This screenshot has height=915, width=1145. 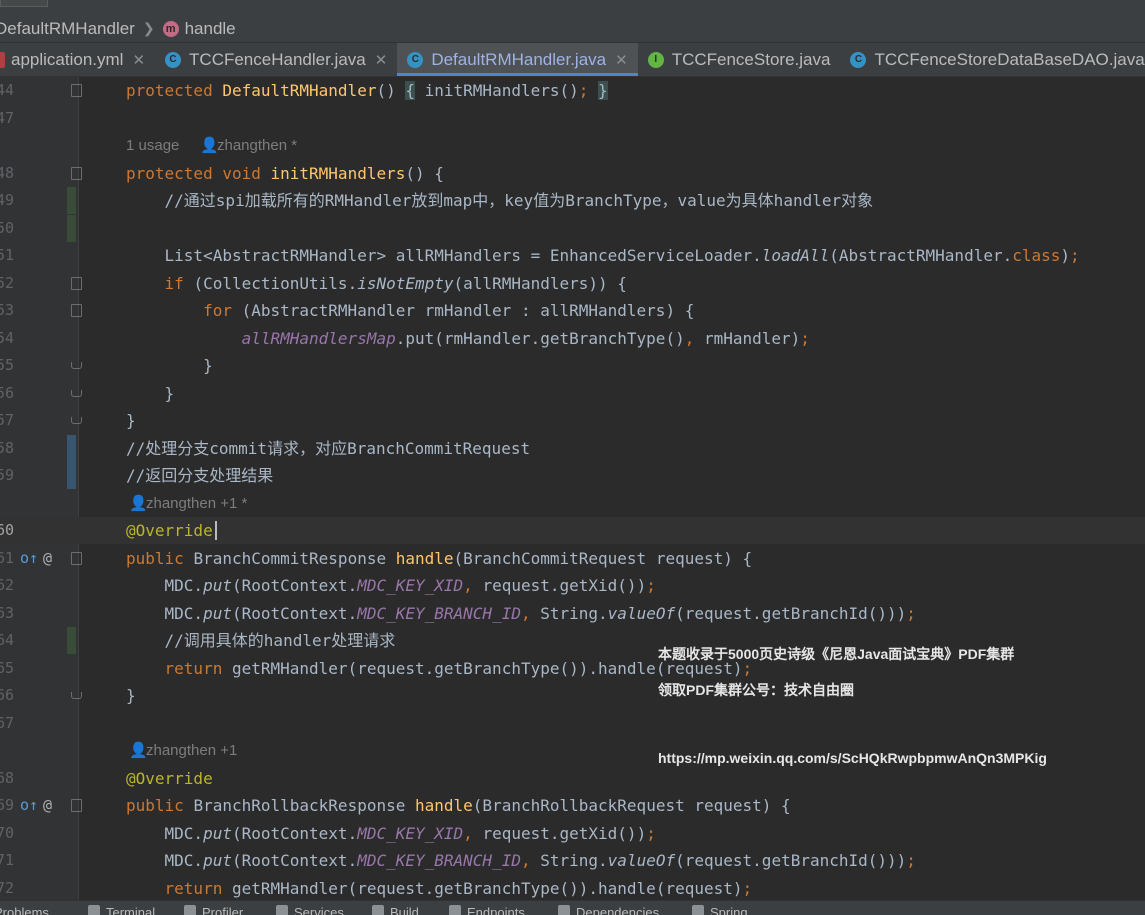 What do you see at coordinates (7, 227) in the screenshot?
I see `line-number: 50` at bounding box center [7, 227].